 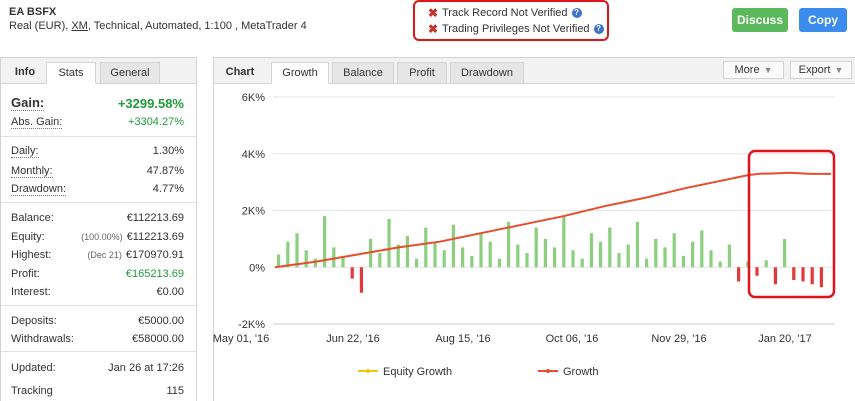 I want to click on export-label: Export, so click(x=814, y=70).